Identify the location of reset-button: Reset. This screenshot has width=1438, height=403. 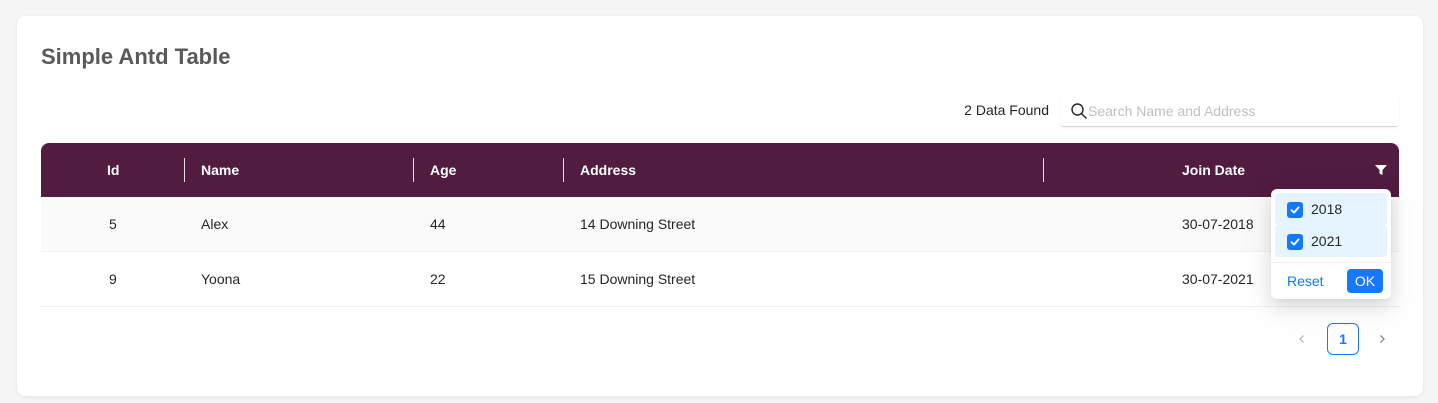
(1305, 281).